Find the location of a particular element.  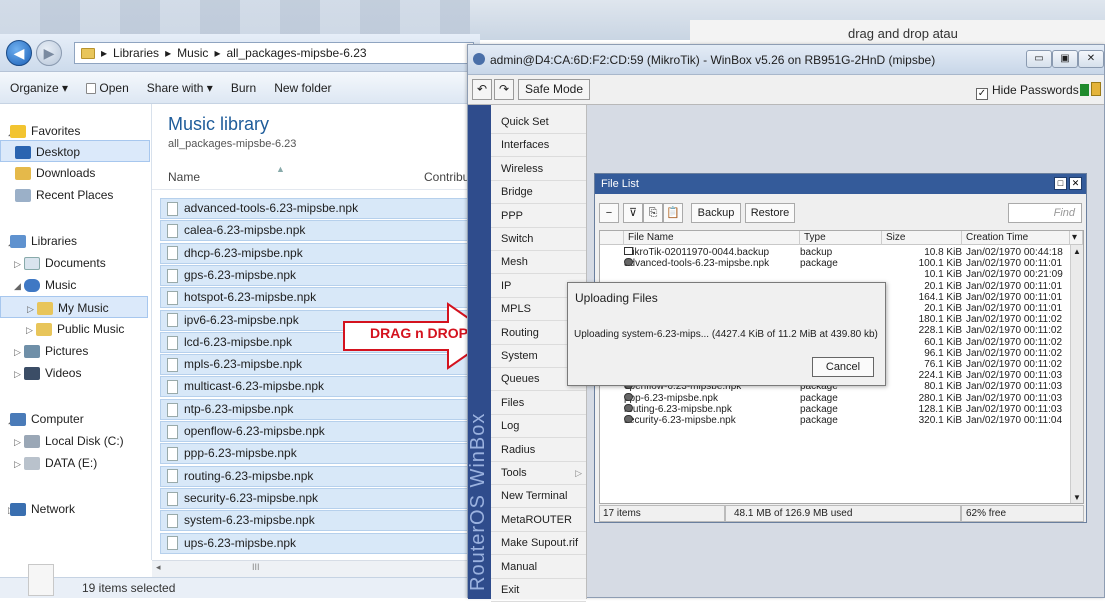

nav-data-drive: ▷ DATA (E:) is located at coordinates (75, 463).